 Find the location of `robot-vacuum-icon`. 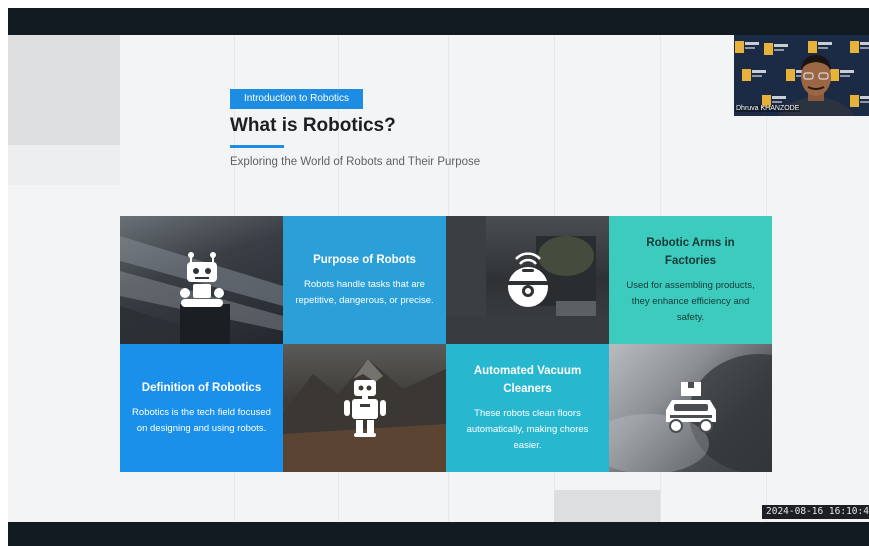

robot-vacuum-icon is located at coordinates (527, 279).